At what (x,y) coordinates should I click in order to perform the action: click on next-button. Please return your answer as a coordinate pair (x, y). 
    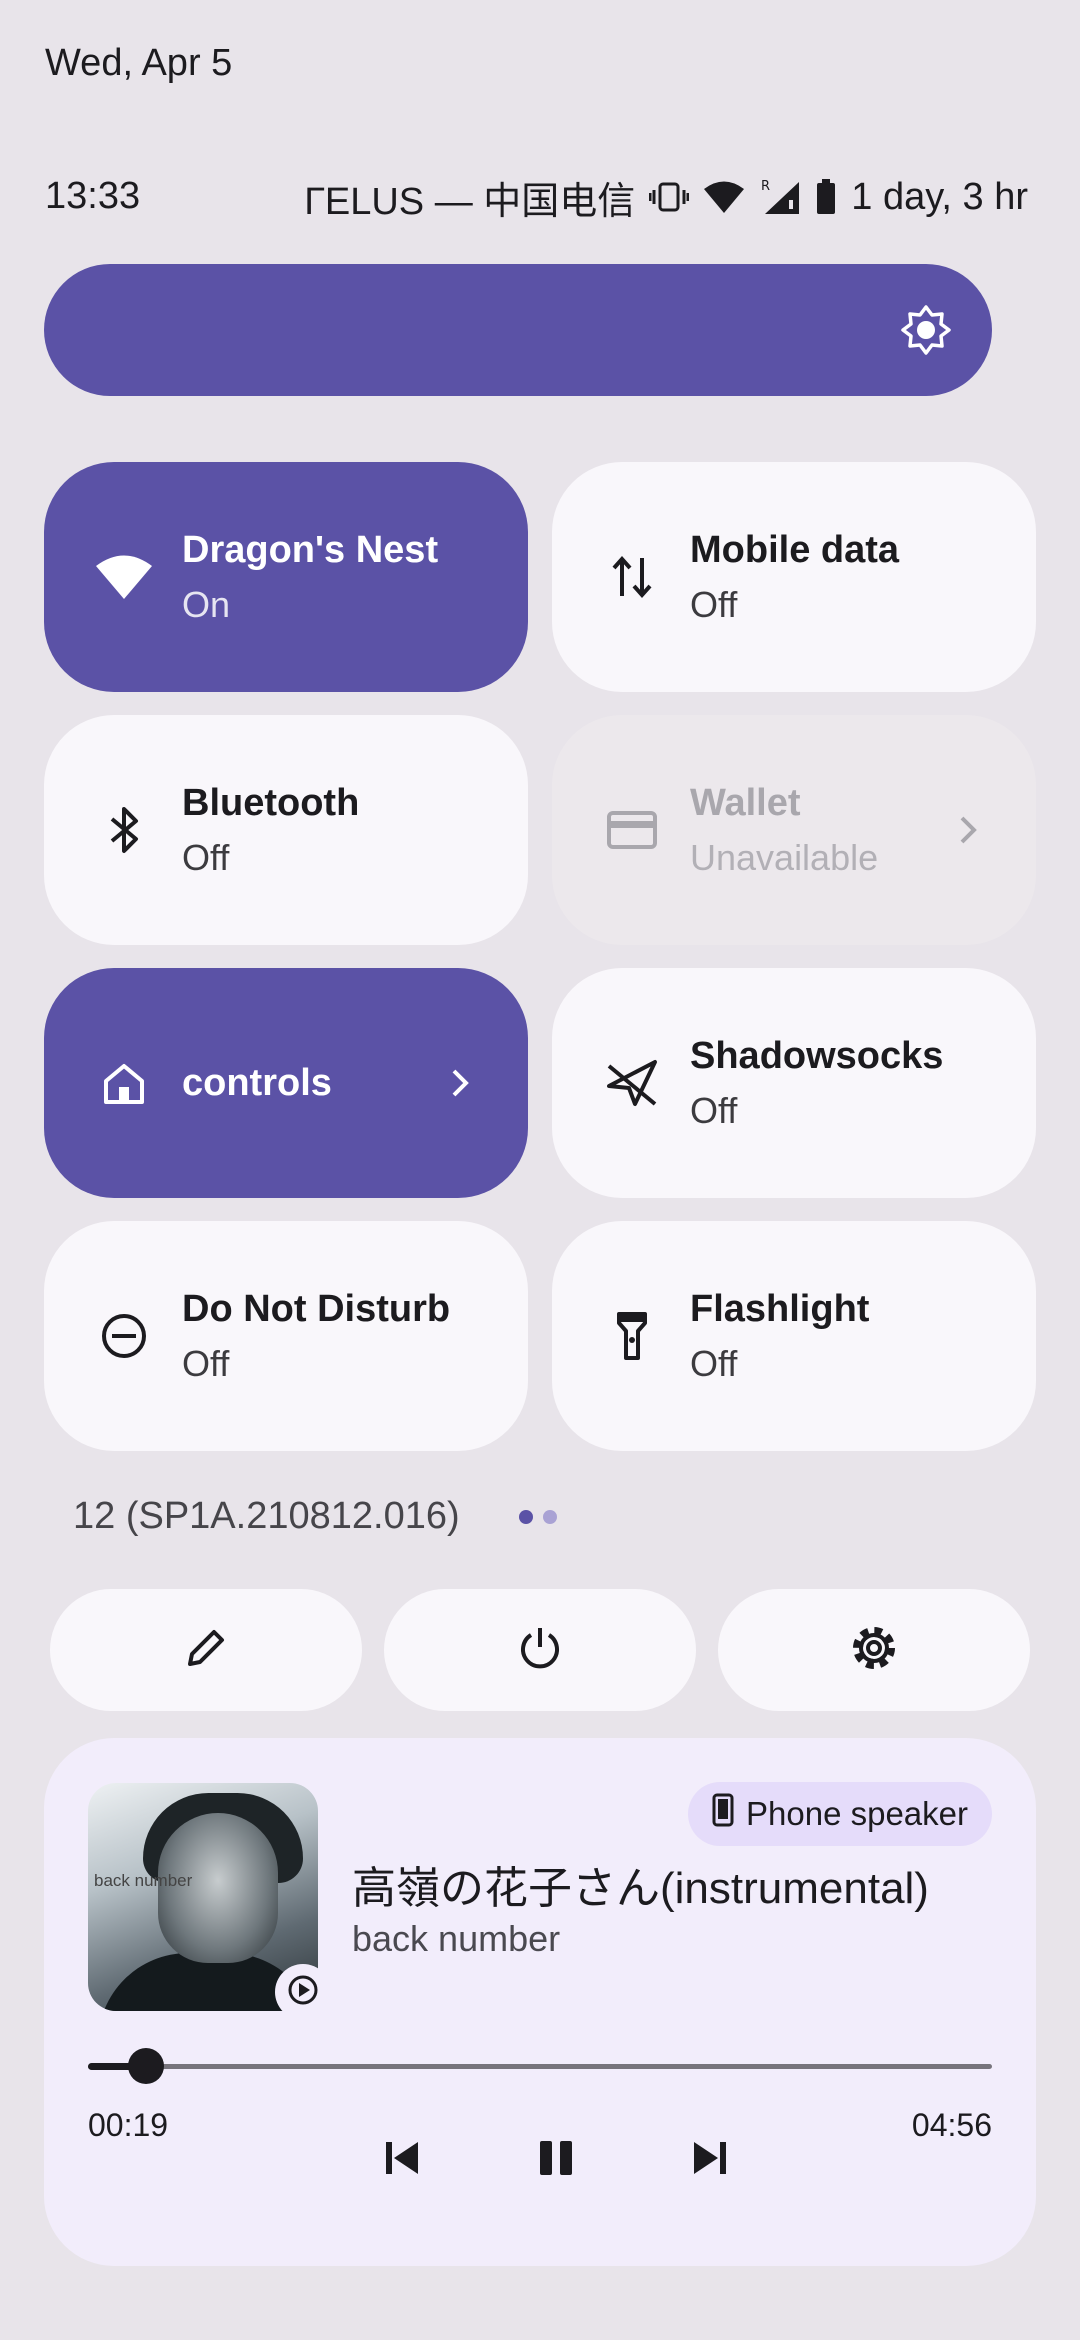
    Looking at the image, I should click on (710, 2160).